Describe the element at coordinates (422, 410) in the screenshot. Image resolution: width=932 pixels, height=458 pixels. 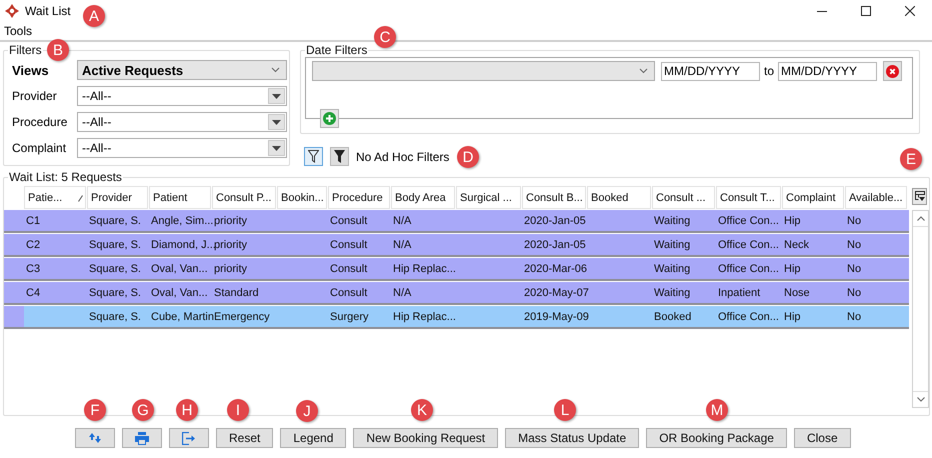
I see `callout-marker: K` at that location.